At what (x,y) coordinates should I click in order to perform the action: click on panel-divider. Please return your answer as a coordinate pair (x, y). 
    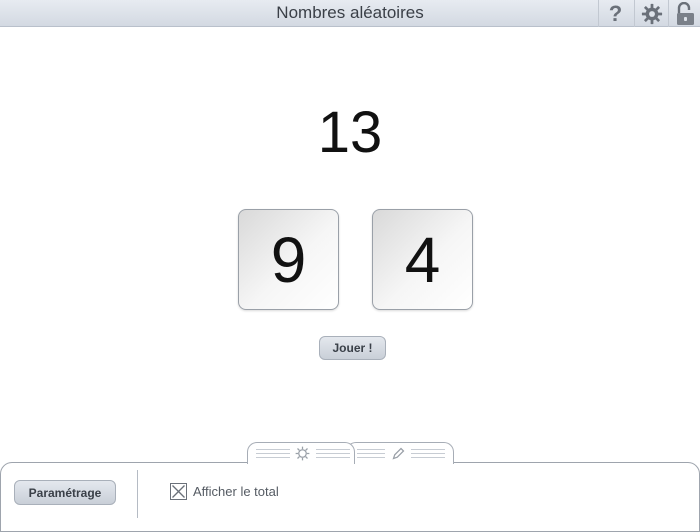
    Looking at the image, I should click on (137, 494).